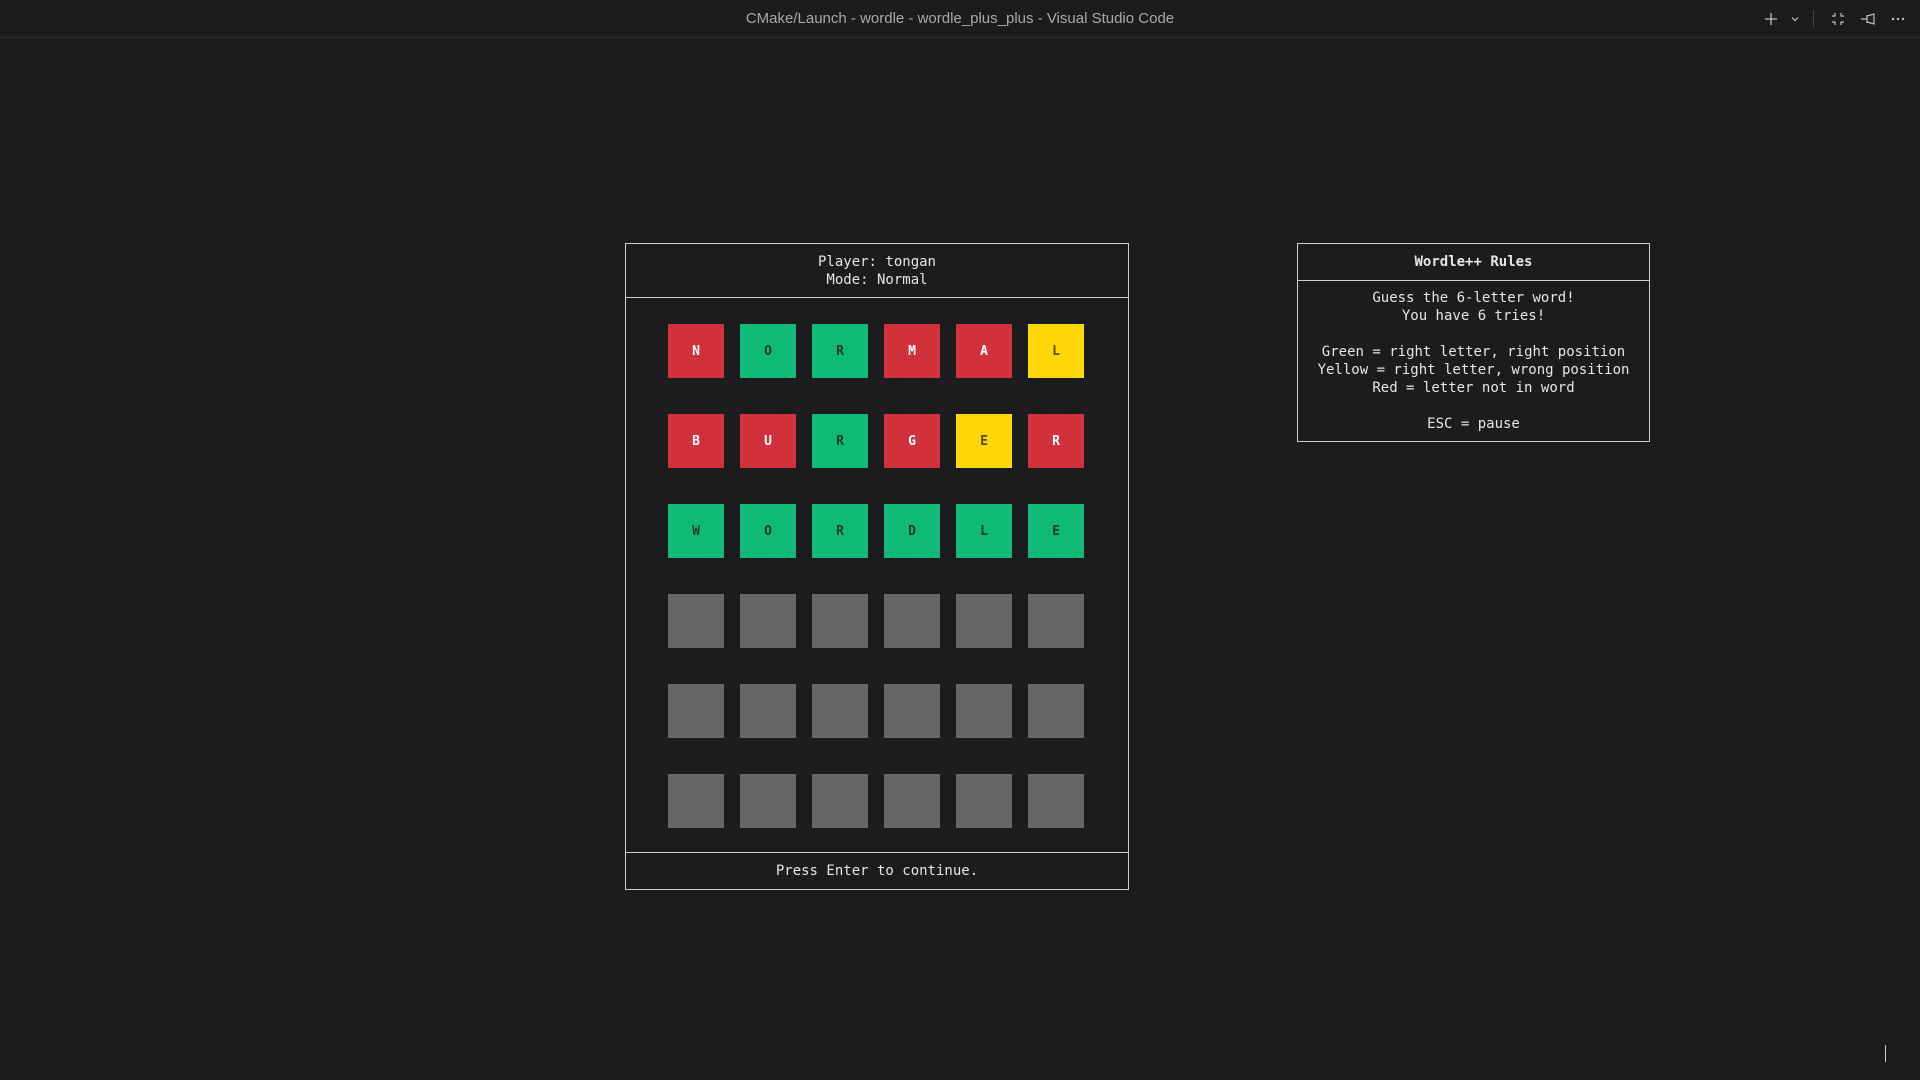 The height and width of the screenshot is (1080, 1920). What do you see at coordinates (1885, 1053) in the screenshot?
I see `terminal-cursor` at bounding box center [1885, 1053].